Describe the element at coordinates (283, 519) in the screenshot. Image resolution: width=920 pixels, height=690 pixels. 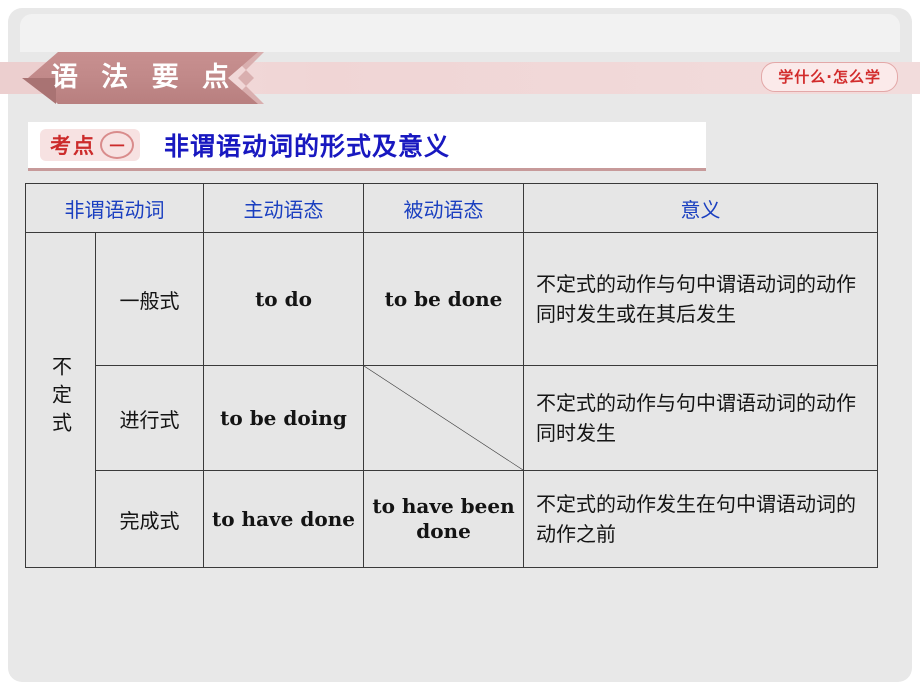
I see `row-active-voice: to have done` at that location.